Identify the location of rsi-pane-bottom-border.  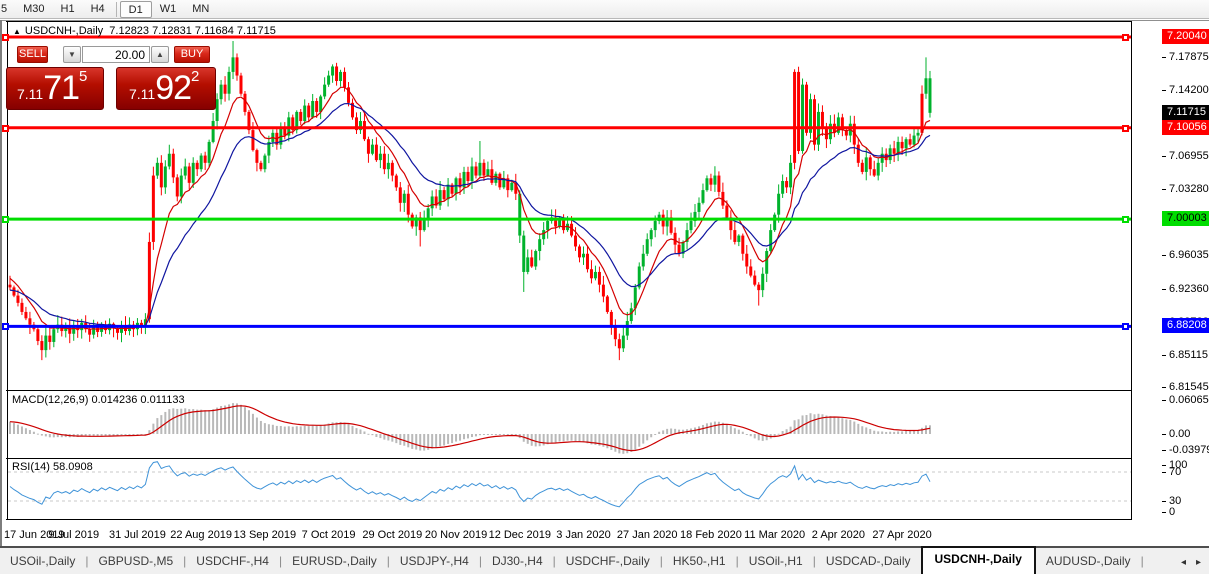
(607, 519).